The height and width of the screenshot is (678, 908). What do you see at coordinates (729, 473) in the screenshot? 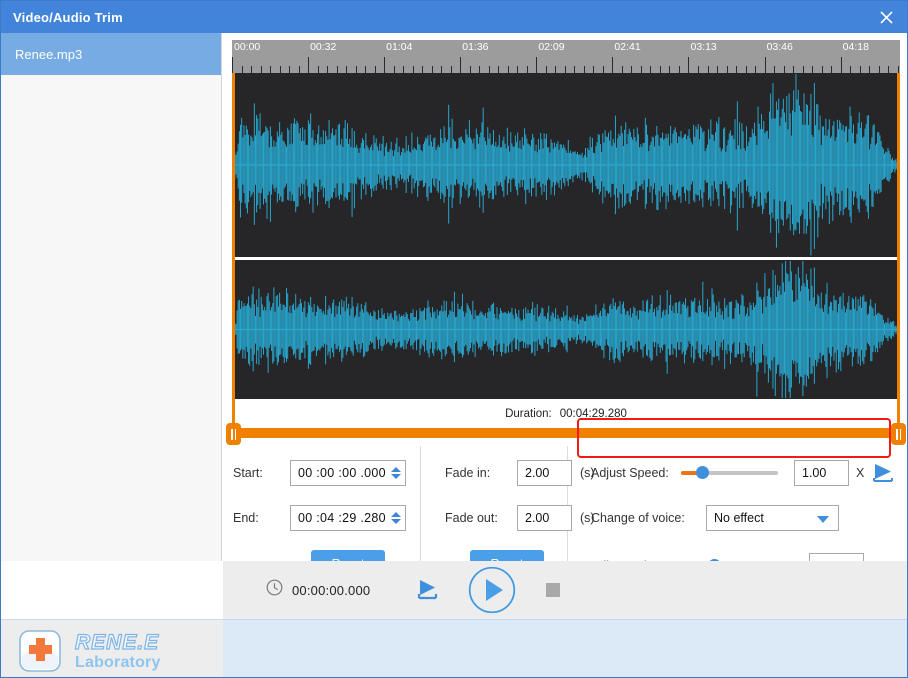
I see `adjust-speed-slider` at bounding box center [729, 473].